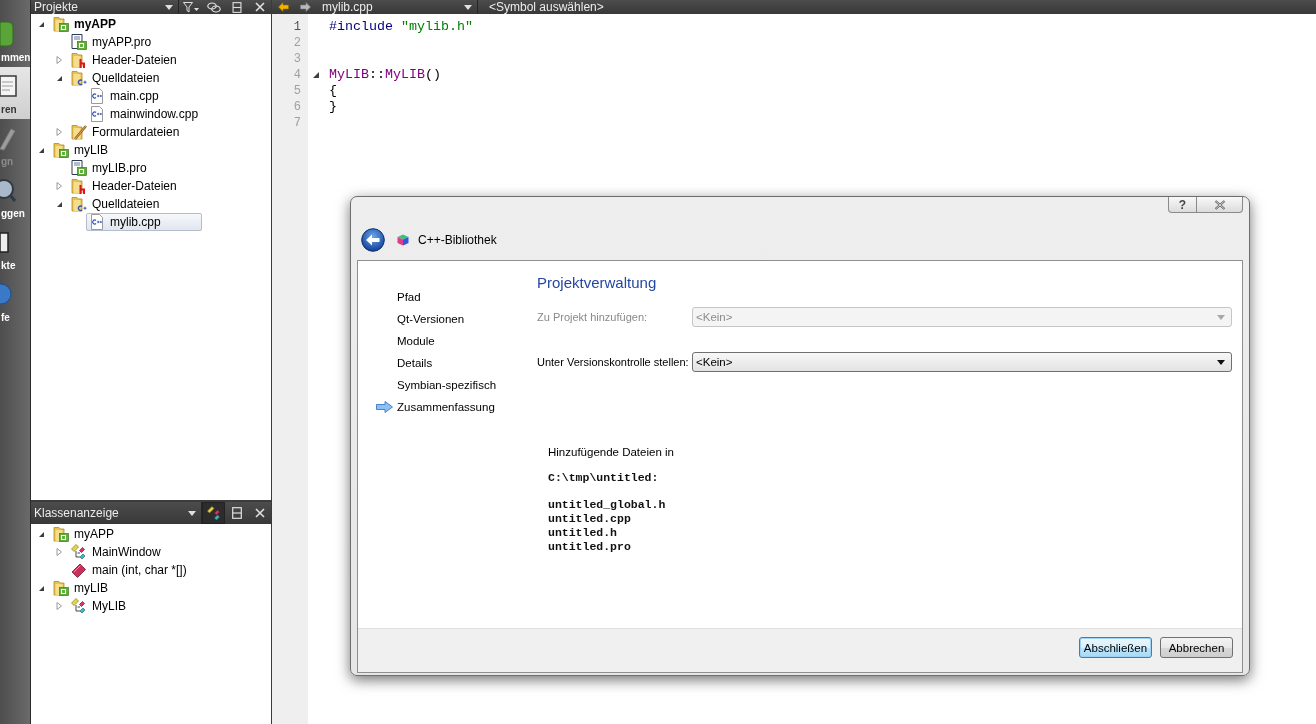  What do you see at coordinates (447, 385) in the screenshot?
I see `step-label: Symbian-spezifisch` at bounding box center [447, 385].